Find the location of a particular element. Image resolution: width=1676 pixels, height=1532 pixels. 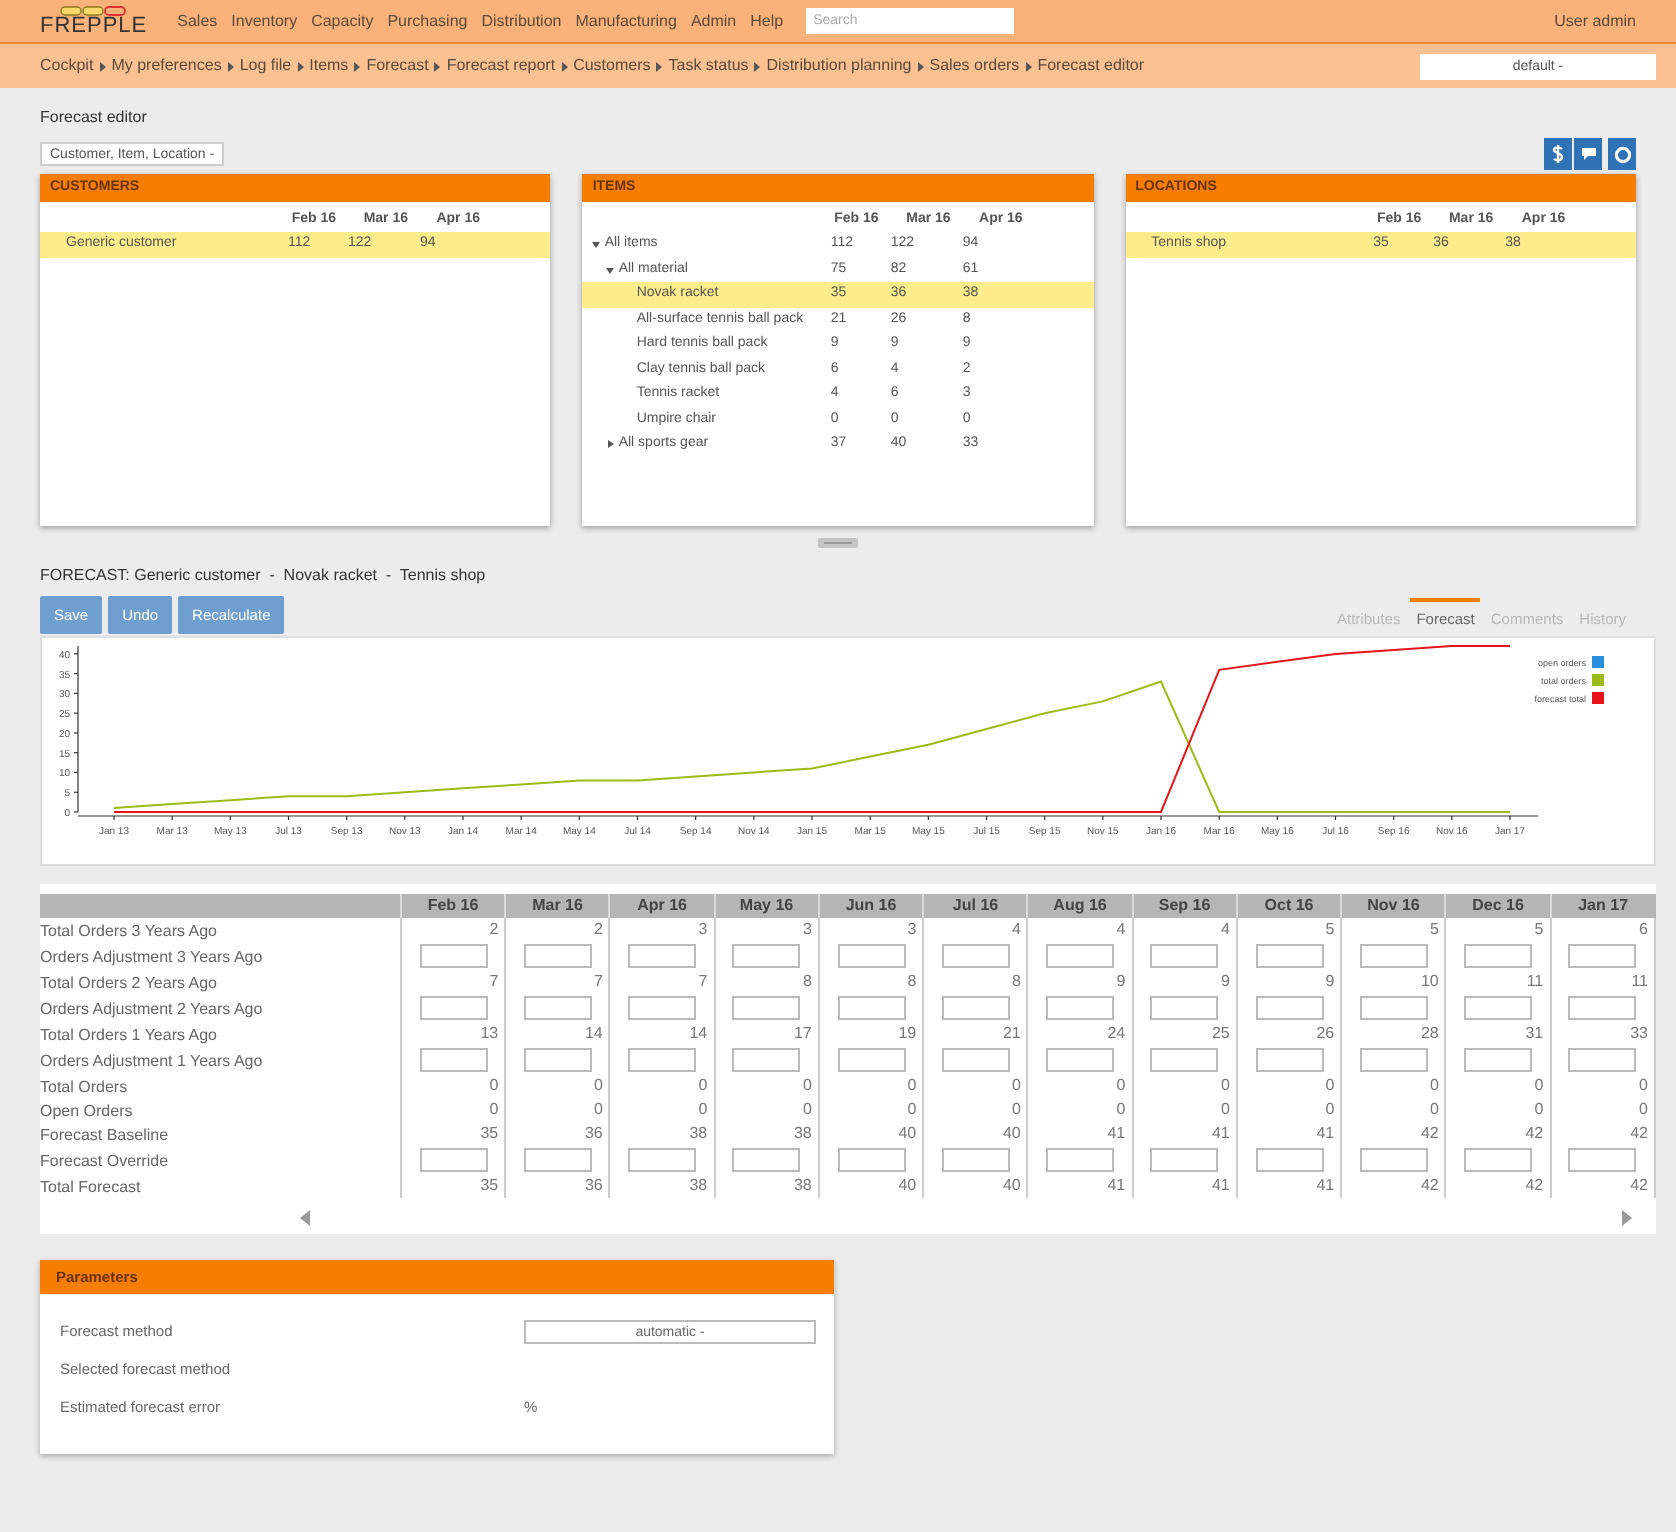

menu-item: Admin is located at coordinates (713, 21).